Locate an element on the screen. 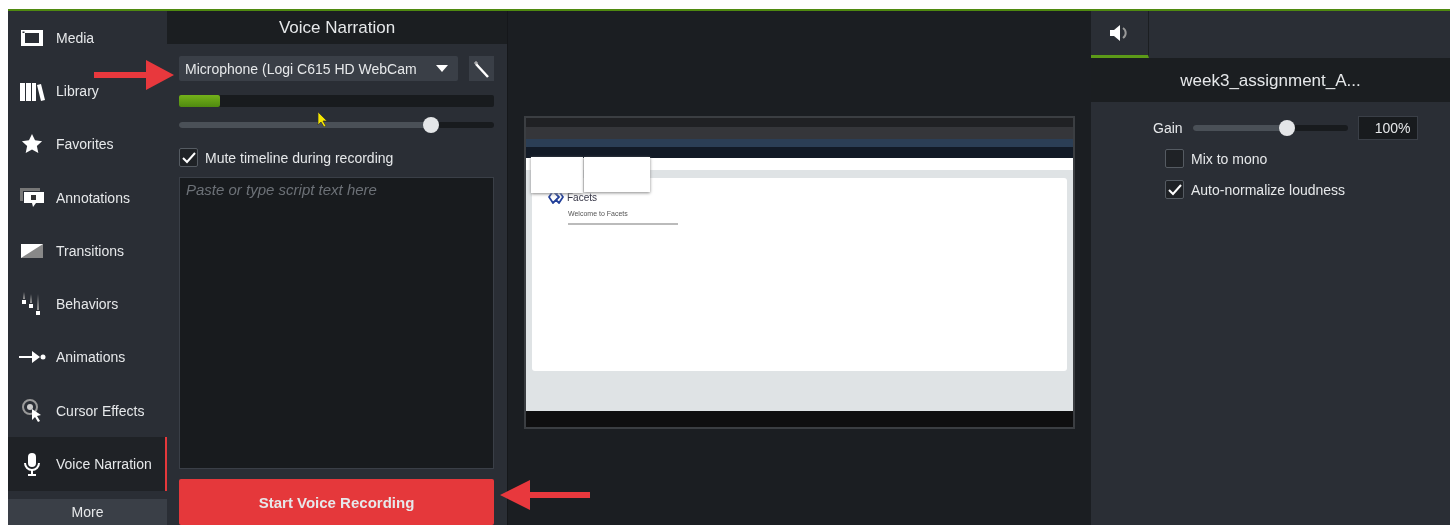 The image size is (1450, 525). logo-icon is located at coordinates (556, 197).